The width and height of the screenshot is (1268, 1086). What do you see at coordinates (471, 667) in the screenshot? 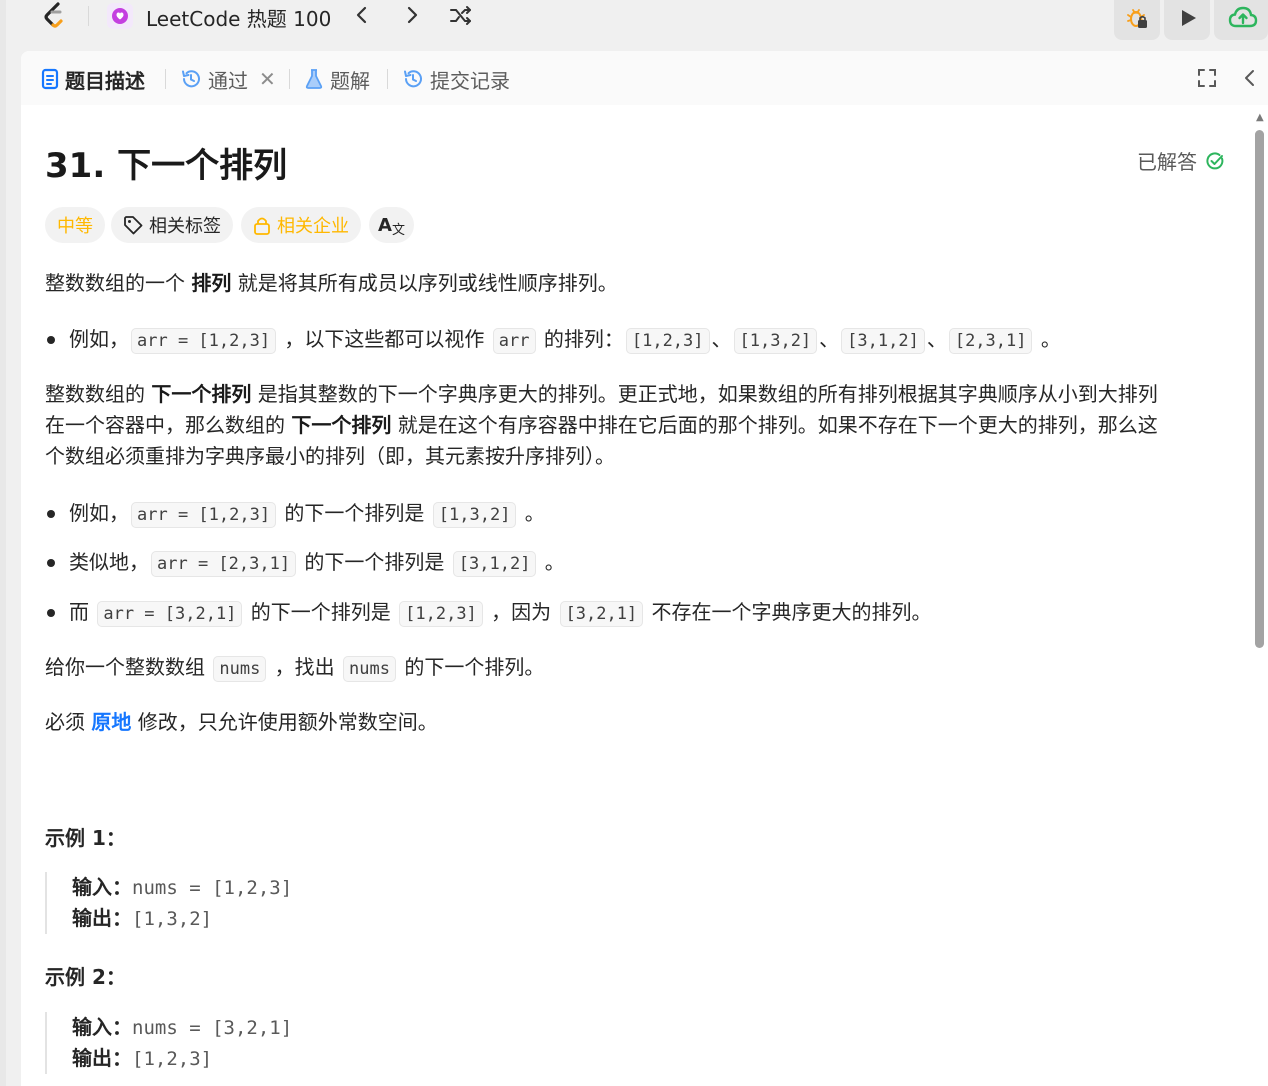
I see `text: 的下一个排列。` at bounding box center [471, 667].